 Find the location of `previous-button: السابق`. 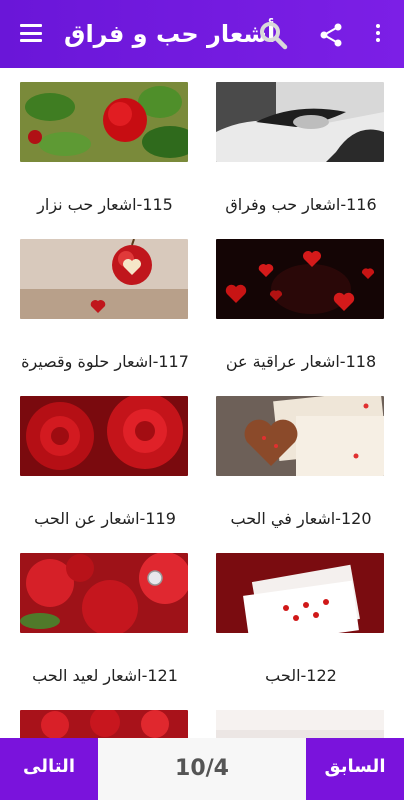

previous-button: السابق is located at coordinates (355, 769).